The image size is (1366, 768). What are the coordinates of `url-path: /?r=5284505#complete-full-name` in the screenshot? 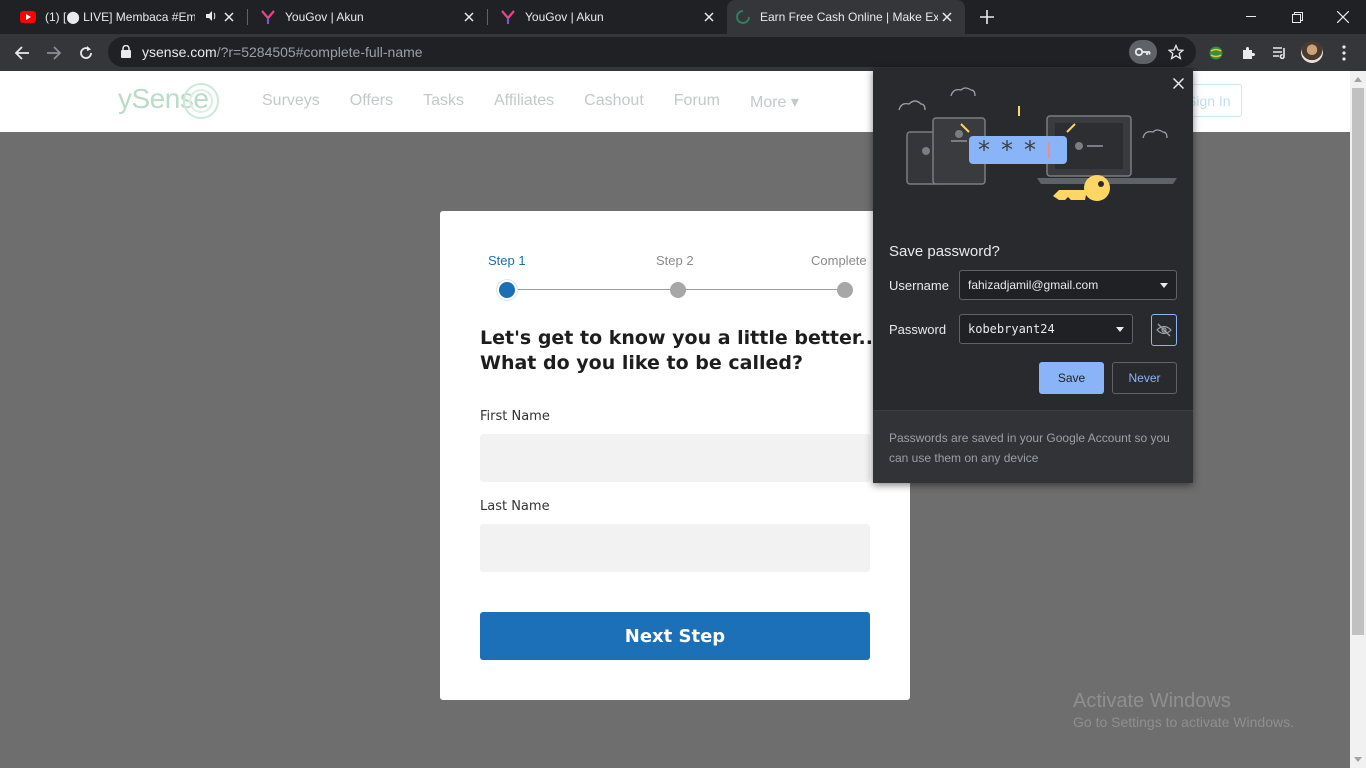 It's located at (319, 52).